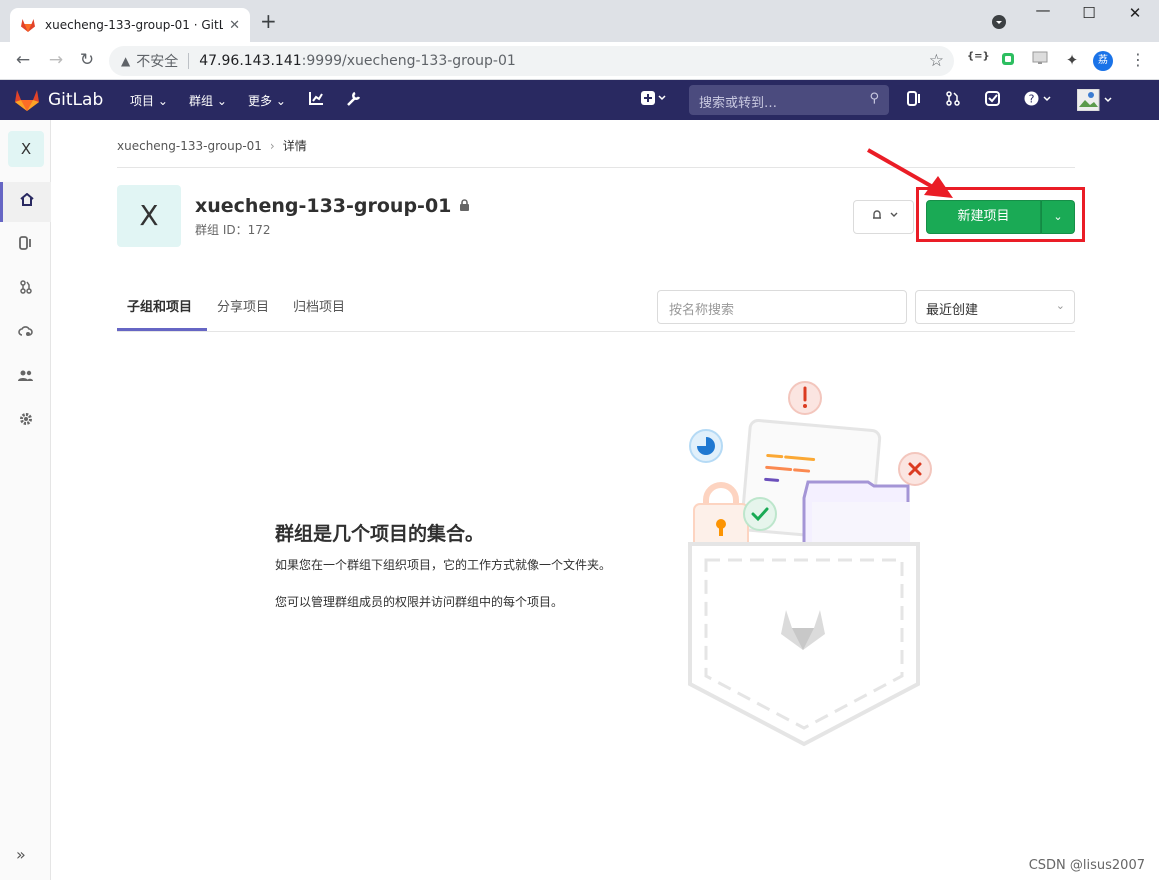 This screenshot has height=880, width=1159. I want to click on minimize-icon: —, so click(1043, 10).